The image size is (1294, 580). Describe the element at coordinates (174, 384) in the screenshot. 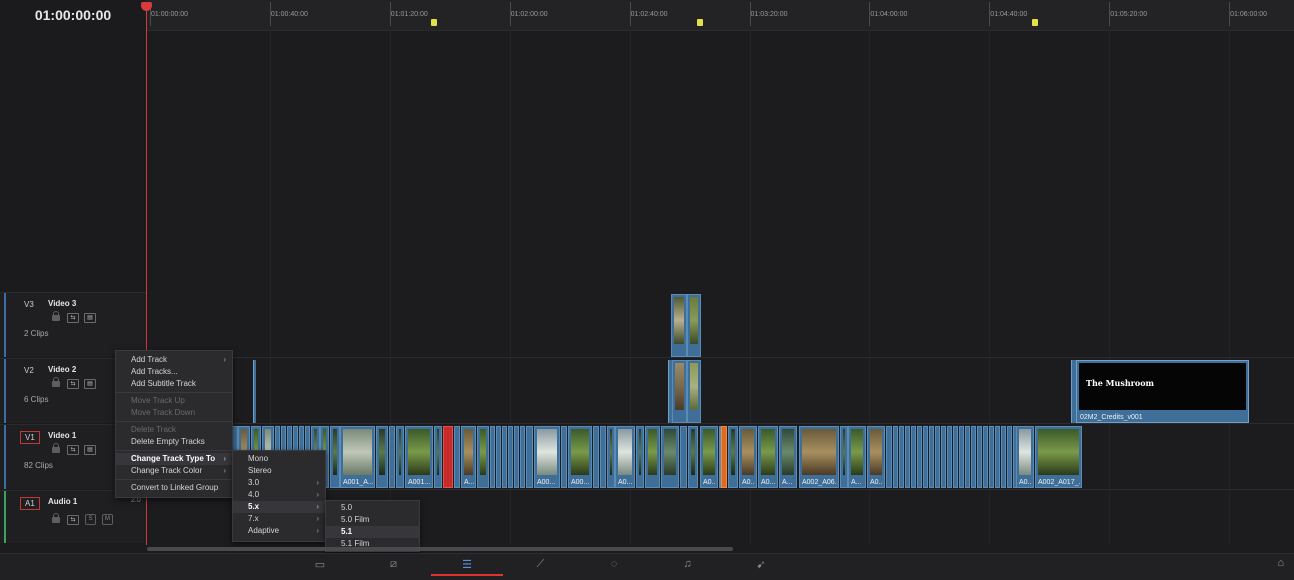

I see `context-menu-item: Add Subtitle Track` at that location.